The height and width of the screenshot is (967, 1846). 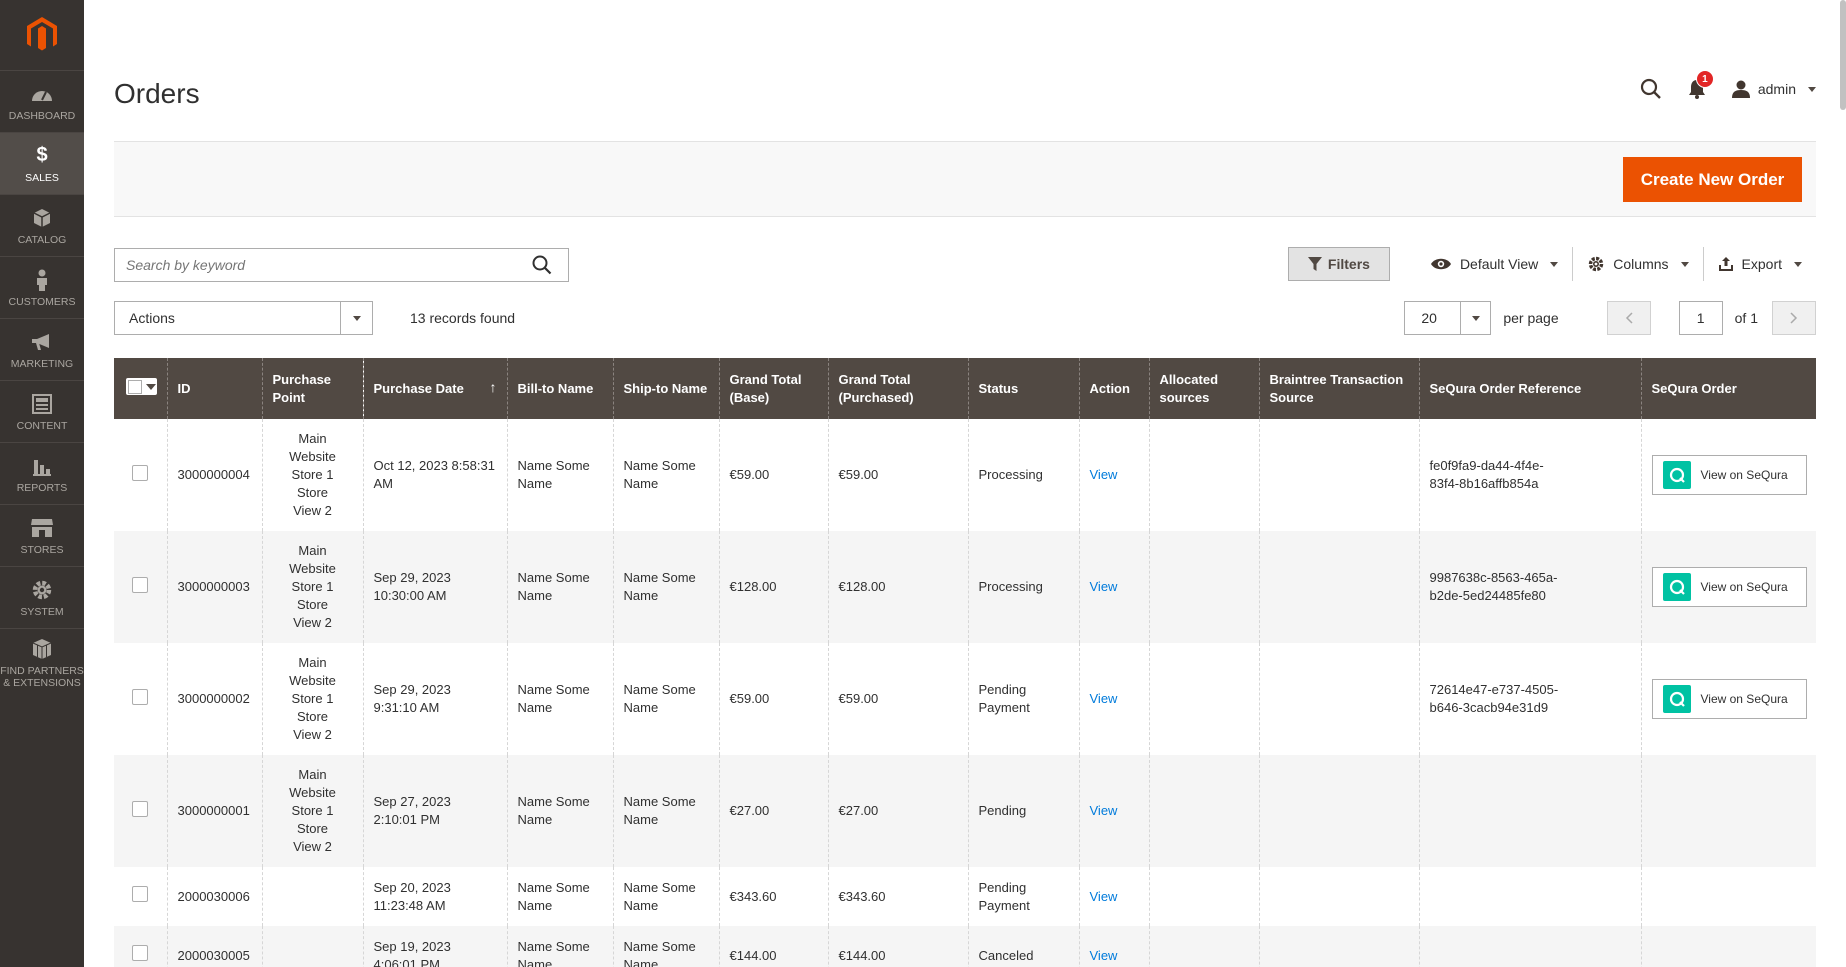 I want to click on row-select-cell, so click(x=140, y=946).